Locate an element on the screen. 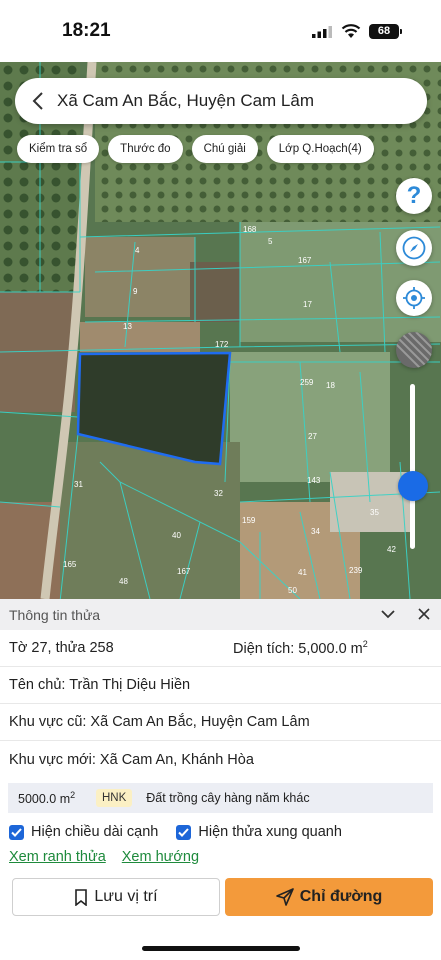  search-location-text: Xã Cam An Bắc, Huyện Cam Lâm is located at coordinates (185, 101).